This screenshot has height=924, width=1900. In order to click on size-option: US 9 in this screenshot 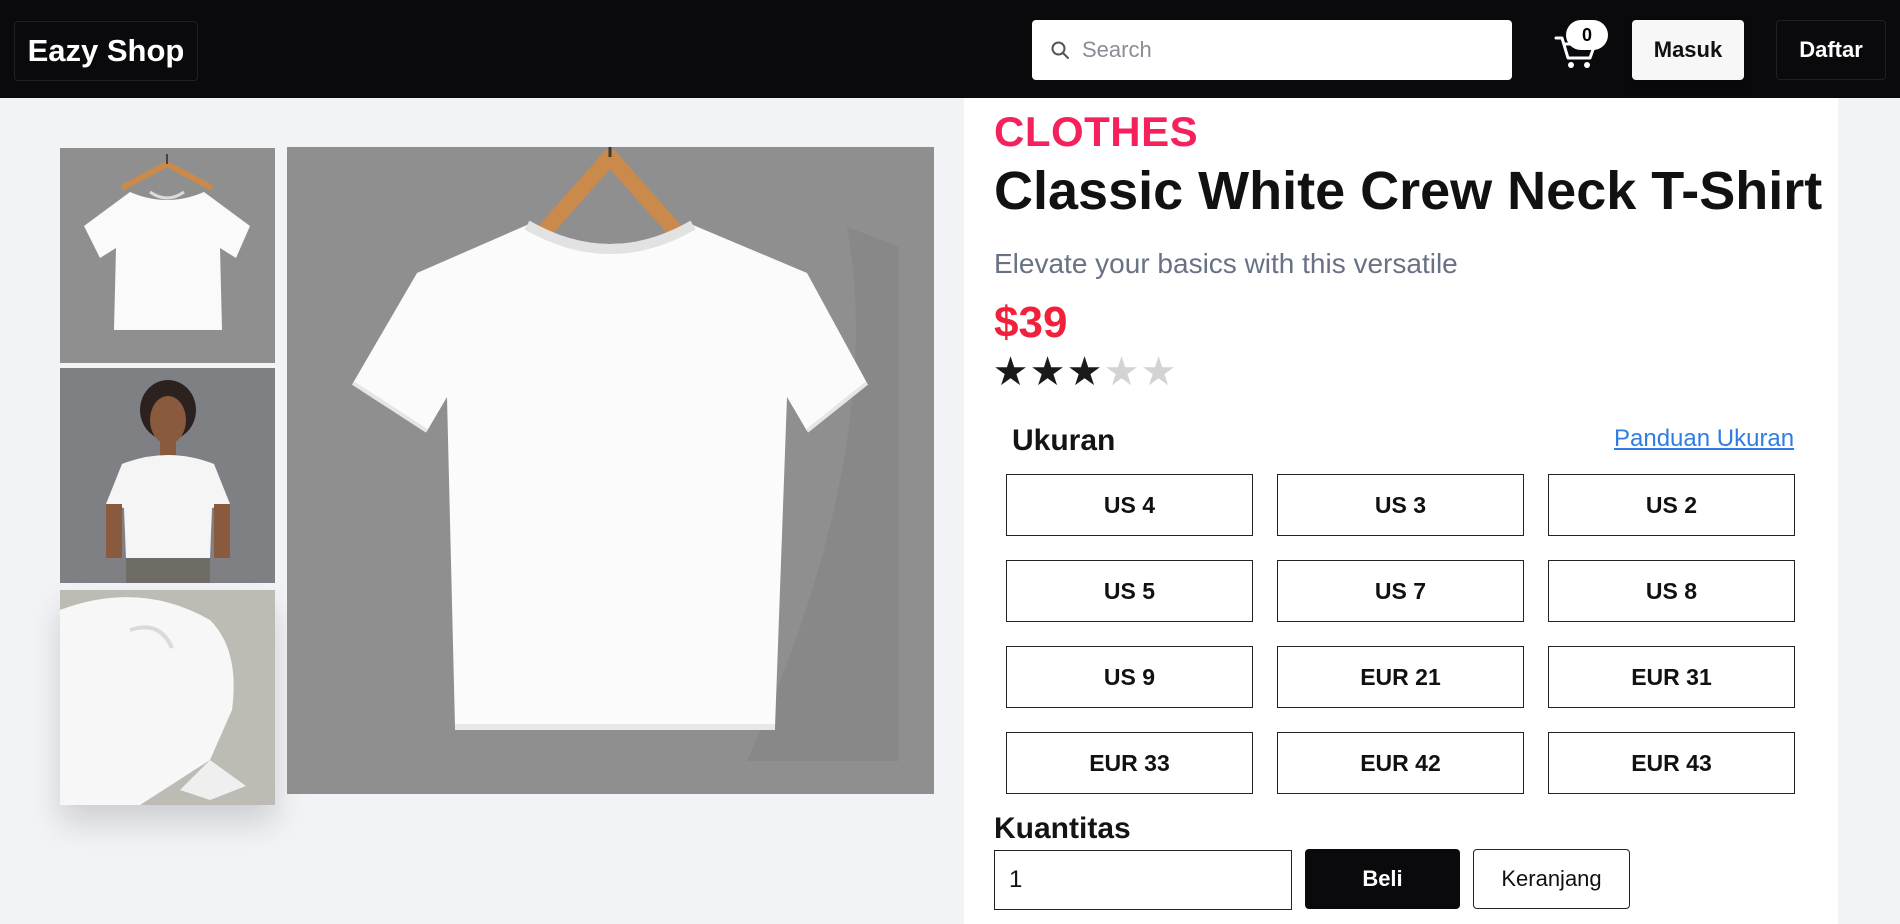, I will do `click(1129, 677)`.